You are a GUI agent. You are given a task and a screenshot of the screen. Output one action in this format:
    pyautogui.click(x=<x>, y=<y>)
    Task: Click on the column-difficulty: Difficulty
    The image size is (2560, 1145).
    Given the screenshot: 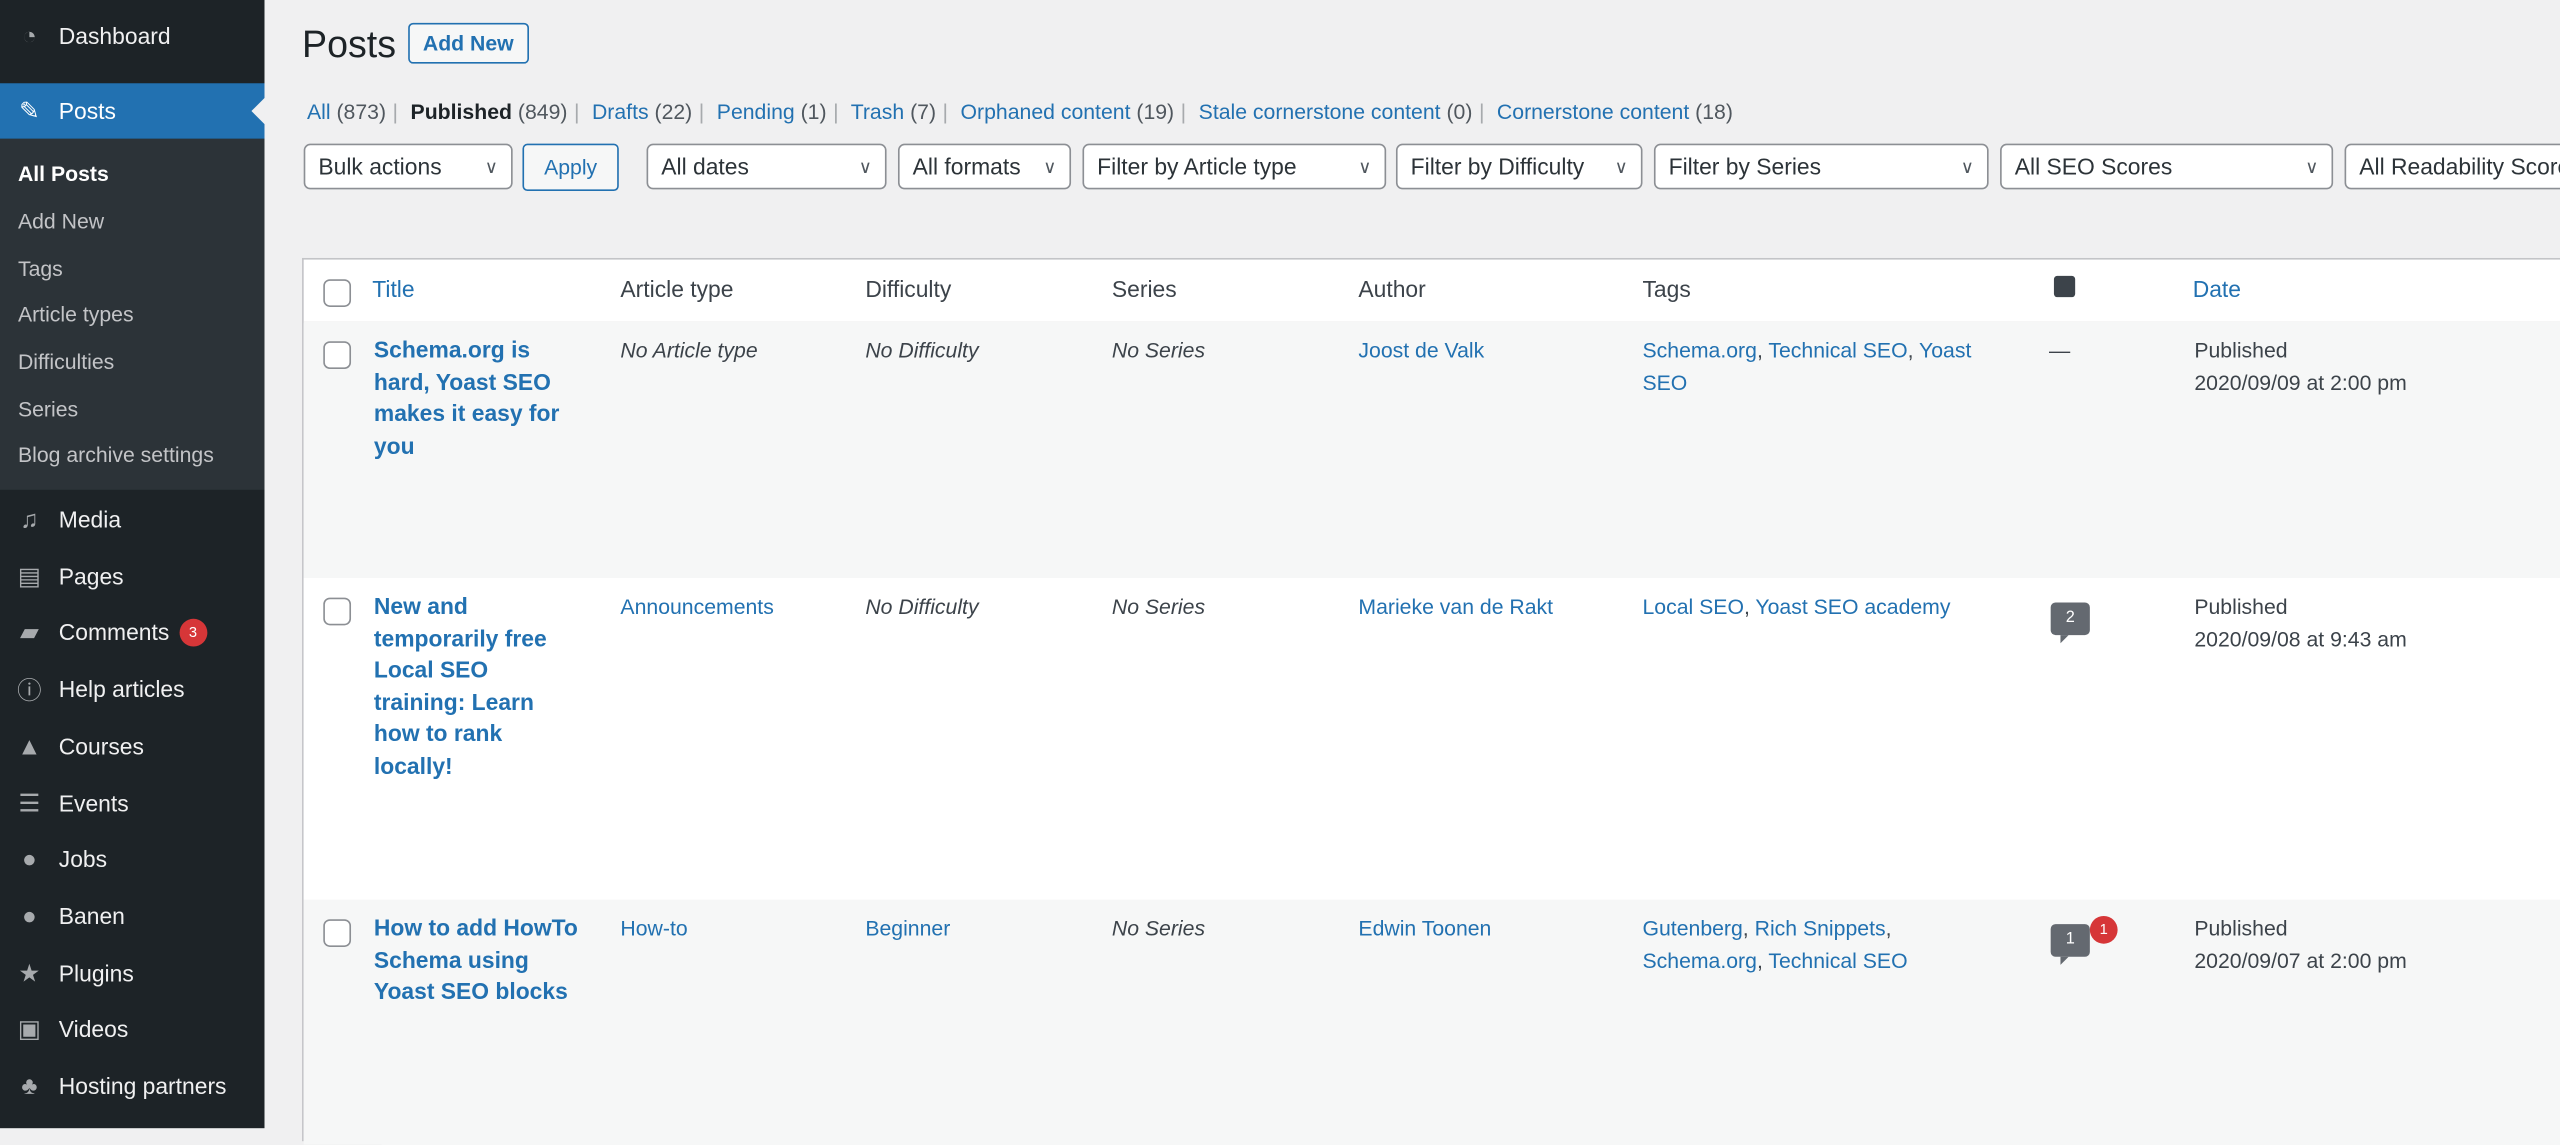 What is the action you would take?
    pyautogui.click(x=908, y=289)
    